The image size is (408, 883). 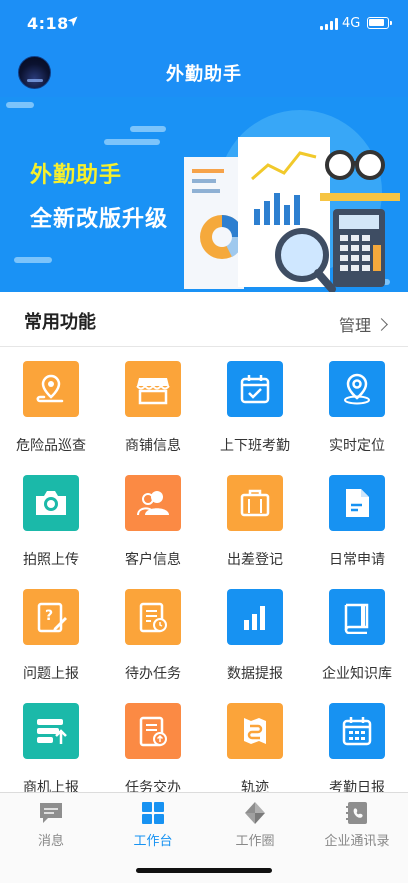 I want to click on function-tile: 出差登记, so click(x=255, y=518).